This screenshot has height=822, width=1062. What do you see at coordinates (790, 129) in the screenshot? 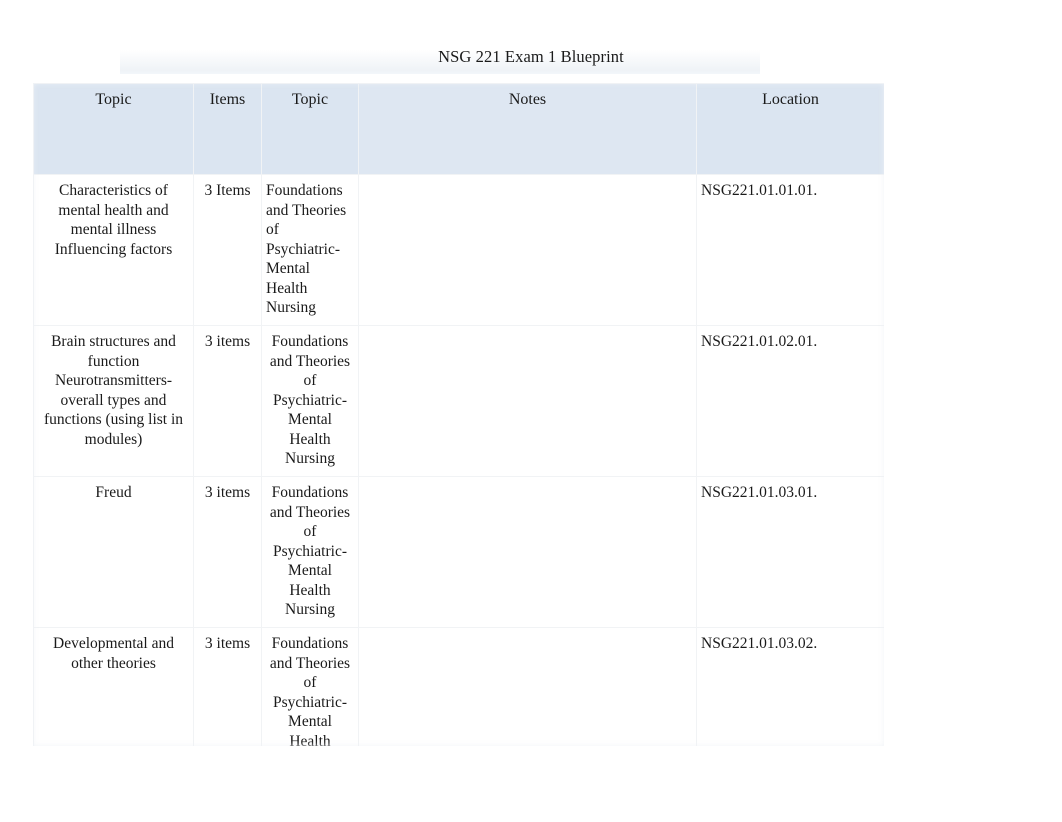
I see `column-header-location: Location` at bounding box center [790, 129].